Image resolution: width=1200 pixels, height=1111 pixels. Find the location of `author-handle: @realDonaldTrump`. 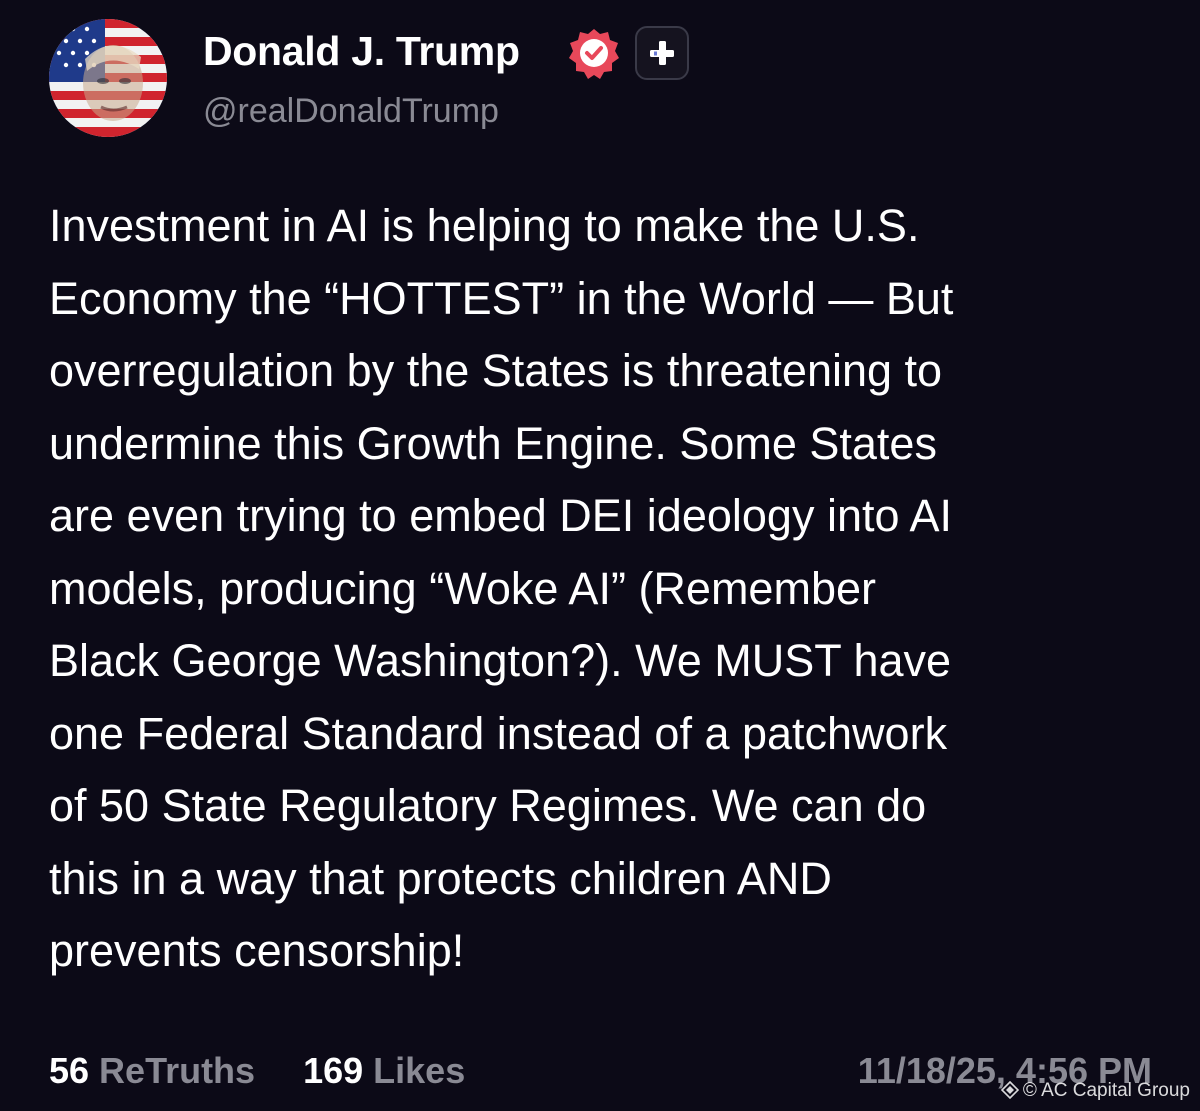

author-handle: @realDonaldTrump is located at coordinates (351, 111).